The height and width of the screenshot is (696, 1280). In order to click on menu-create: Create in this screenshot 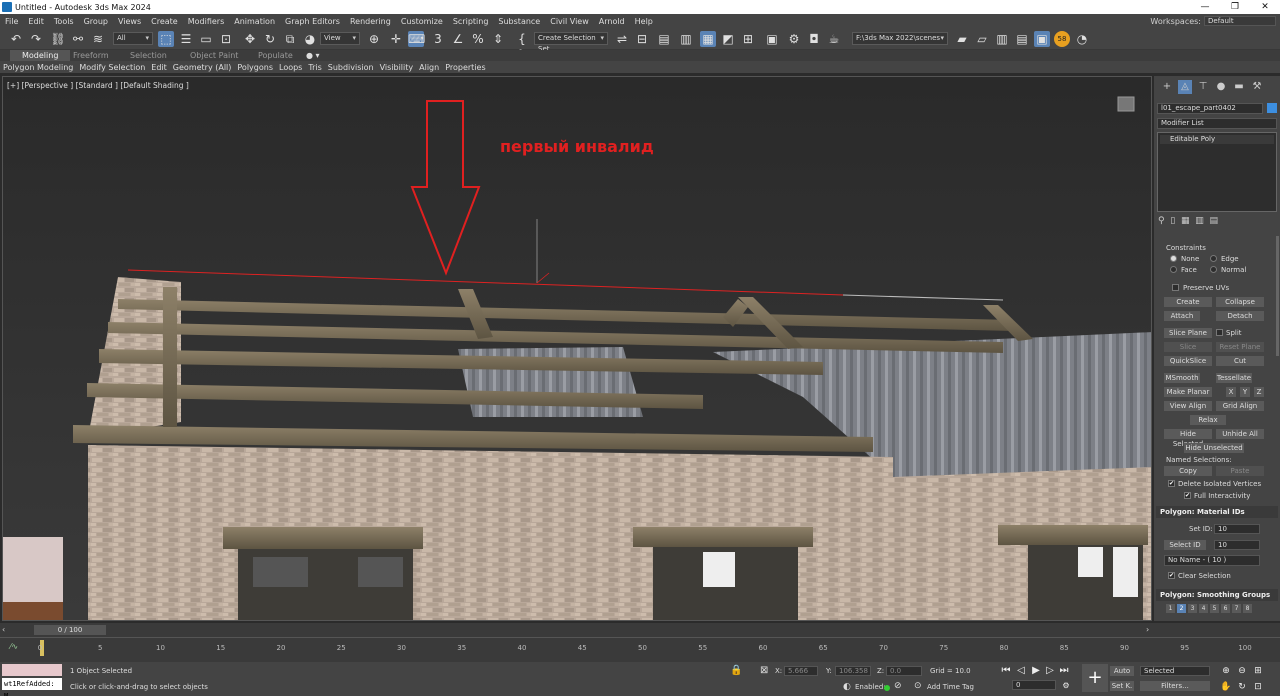, I will do `click(164, 21)`.